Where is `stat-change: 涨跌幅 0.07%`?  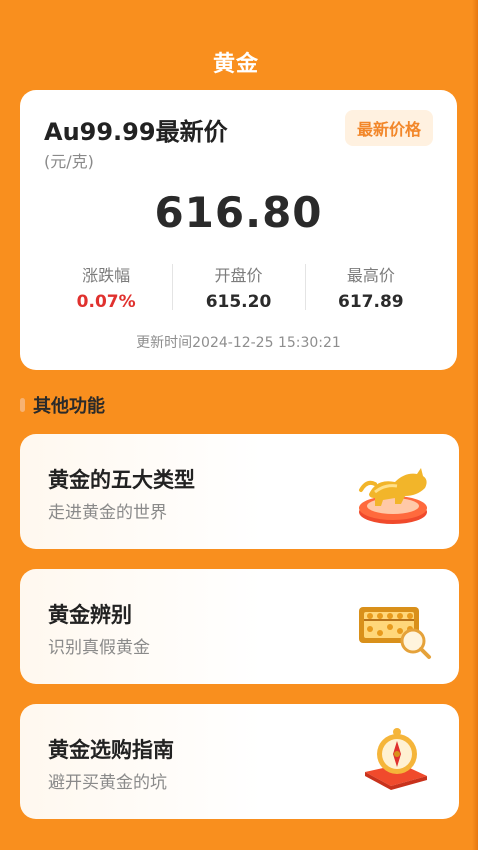 stat-change: 涨跌幅 0.07% is located at coordinates (106, 287).